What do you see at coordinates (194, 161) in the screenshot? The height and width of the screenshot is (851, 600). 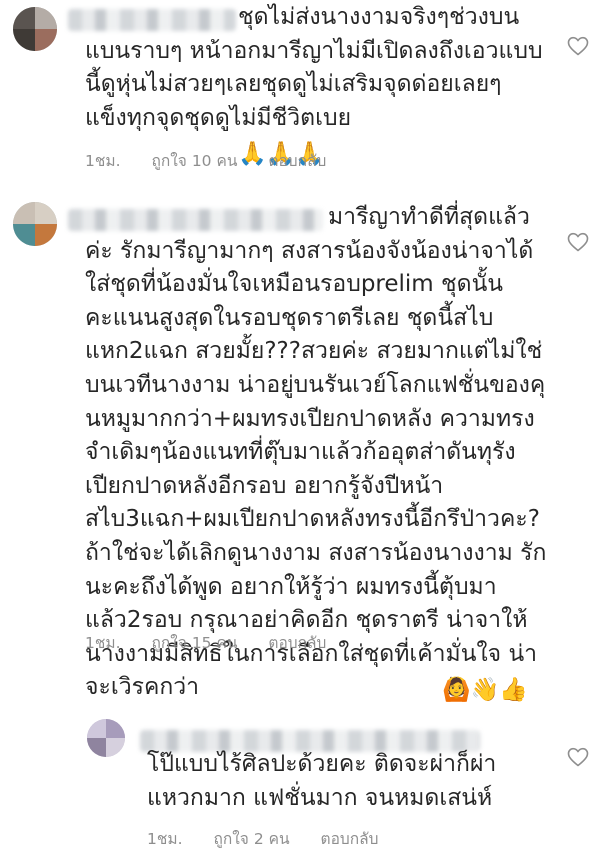 I see `likes-count: ถูกใจ 10 คน` at bounding box center [194, 161].